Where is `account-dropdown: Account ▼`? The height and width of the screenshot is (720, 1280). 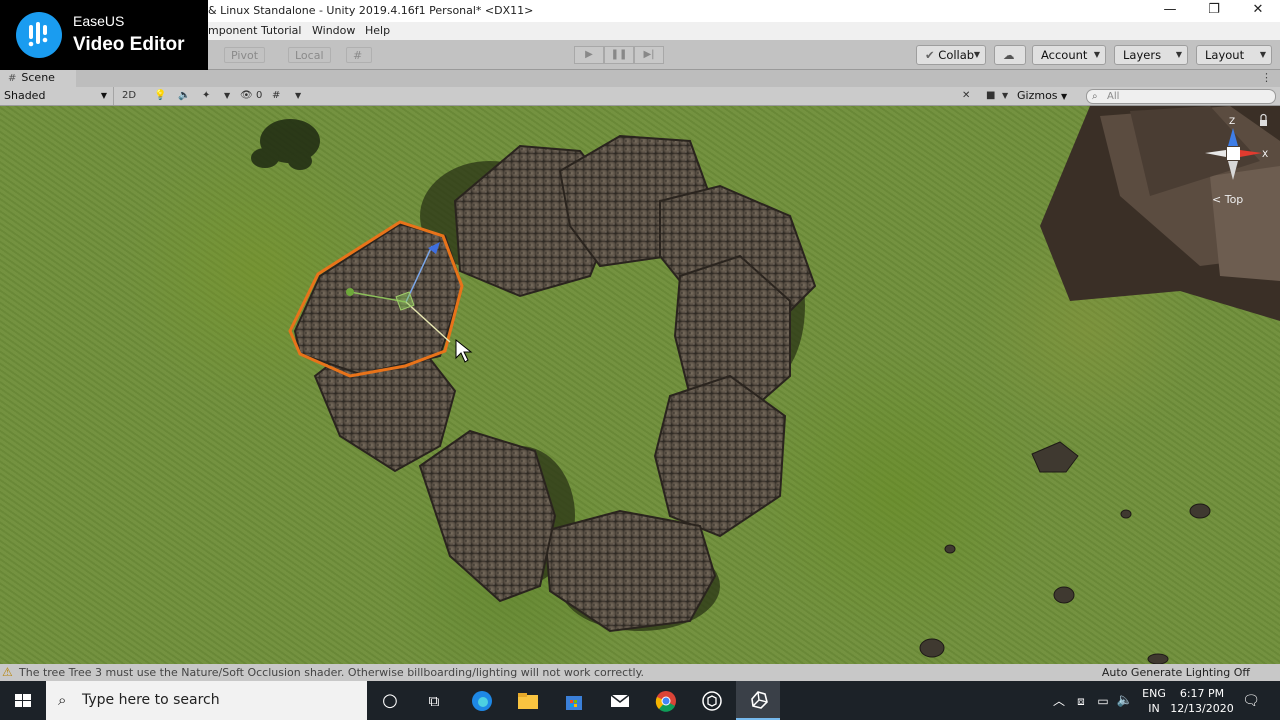 account-dropdown: Account ▼ is located at coordinates (1069, 55).